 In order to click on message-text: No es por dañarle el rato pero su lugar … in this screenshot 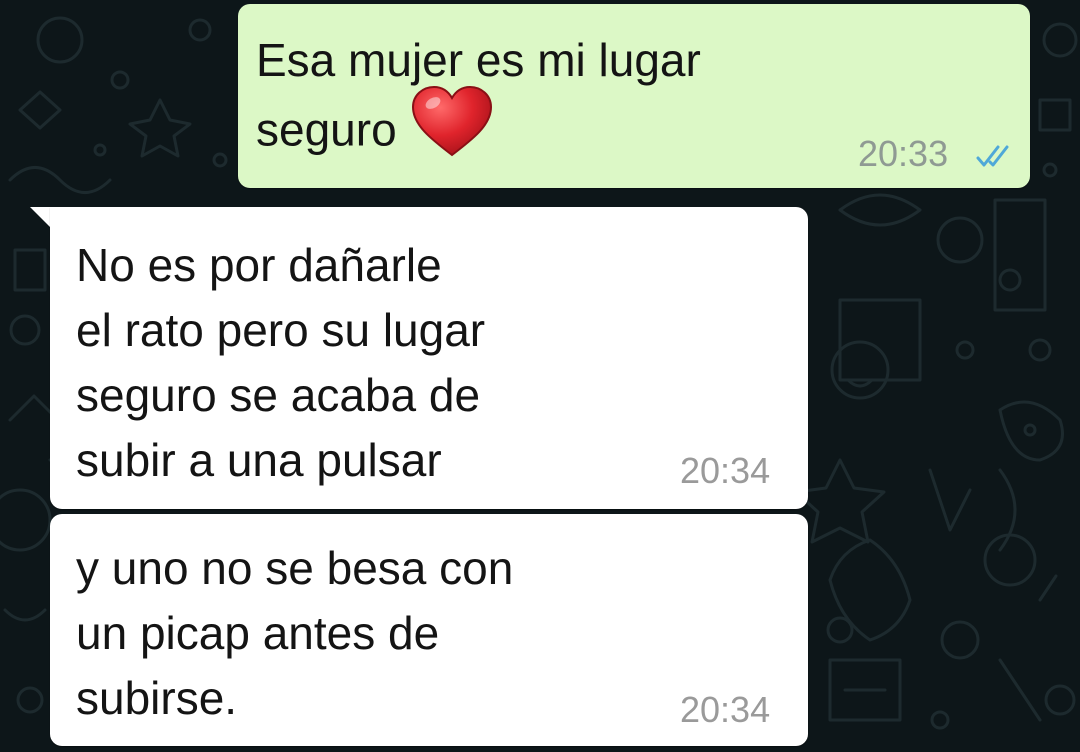, I will do `click(281, 362)`.